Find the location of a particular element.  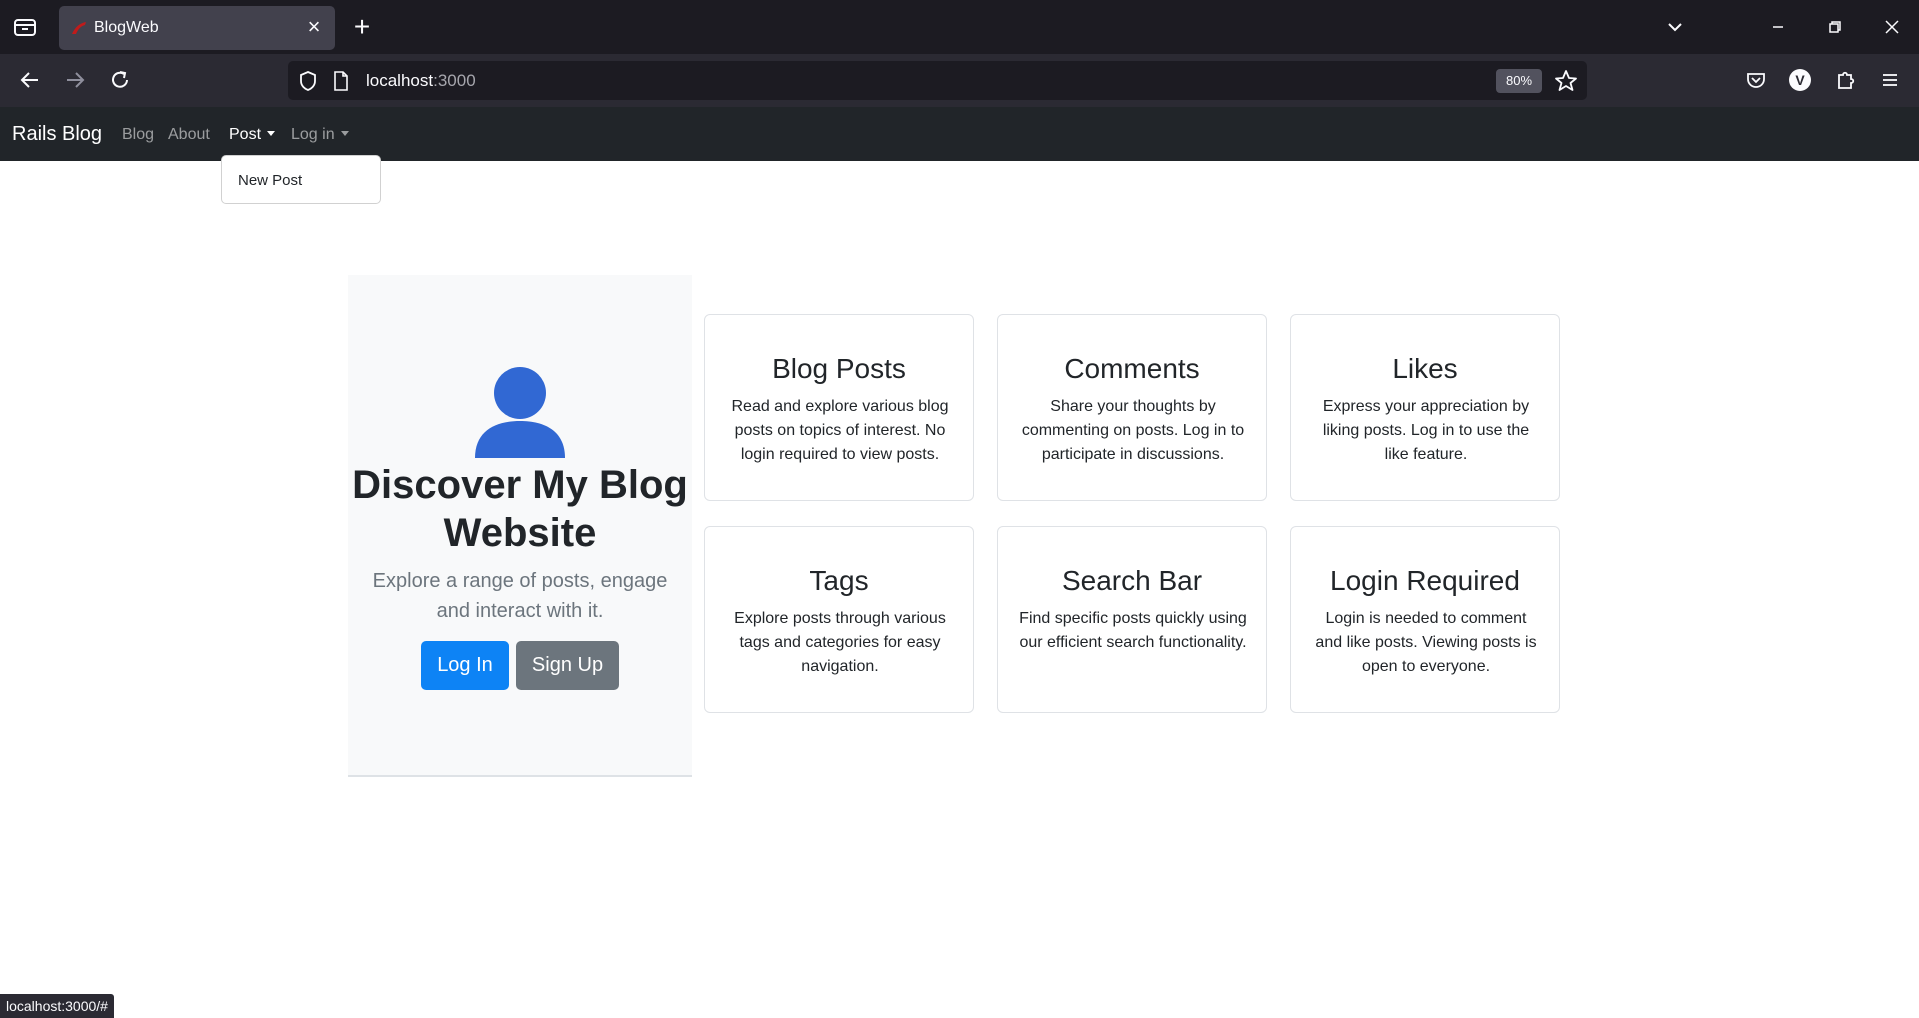

extension-v-icon: V is located at coordinates (1800, 80).